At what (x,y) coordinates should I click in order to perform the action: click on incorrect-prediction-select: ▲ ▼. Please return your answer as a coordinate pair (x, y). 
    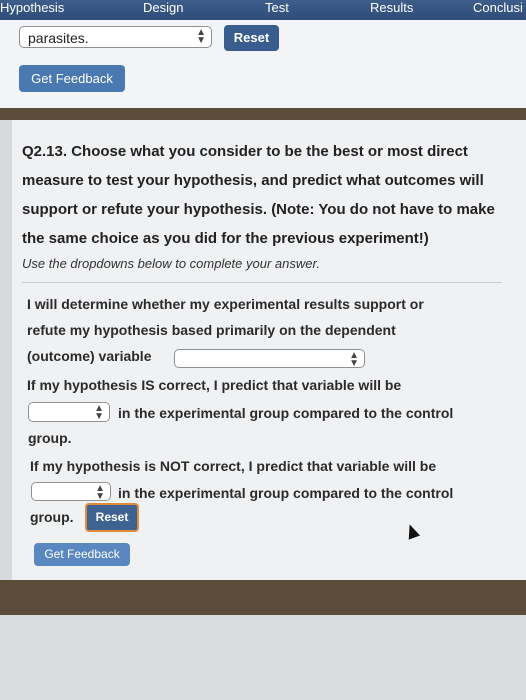
    Looking at the image, I should click on (71, 492).